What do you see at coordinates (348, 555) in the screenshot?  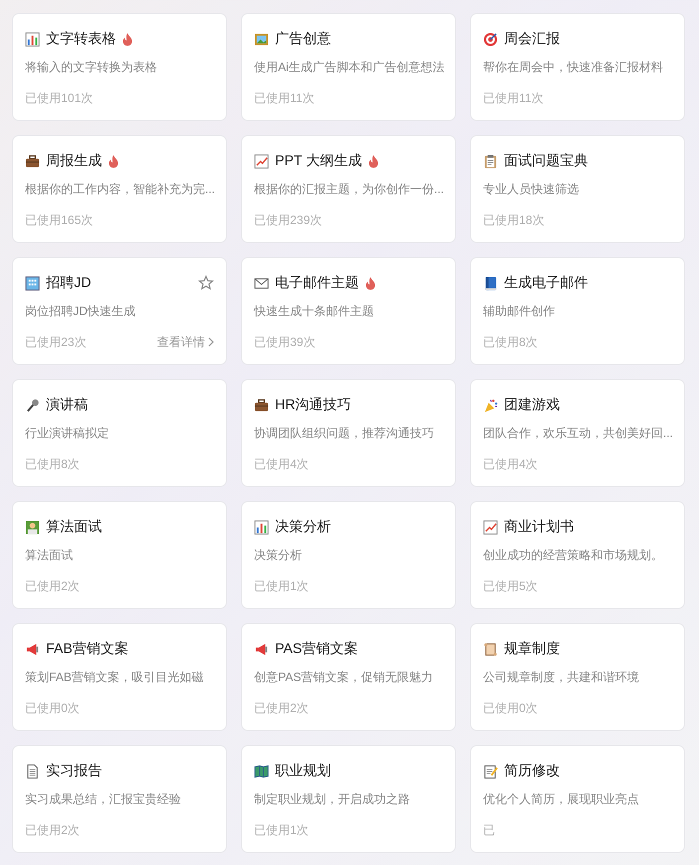 I see `tool-card: 决策分析 决策分析 已使用1次` at bounding box center [348, 555].